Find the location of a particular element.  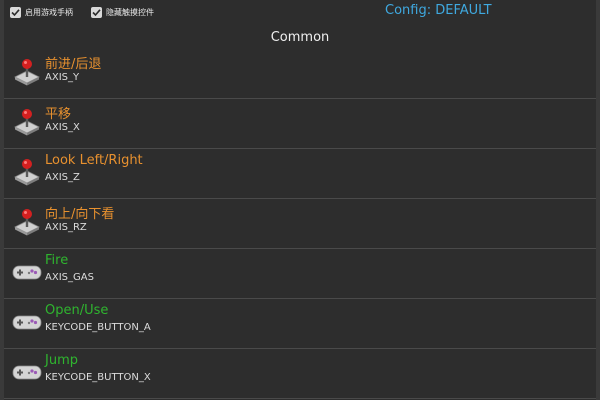

hide-touch-controls-toggle: 隐藏触摸控件 is located at coordinates (122, 12).